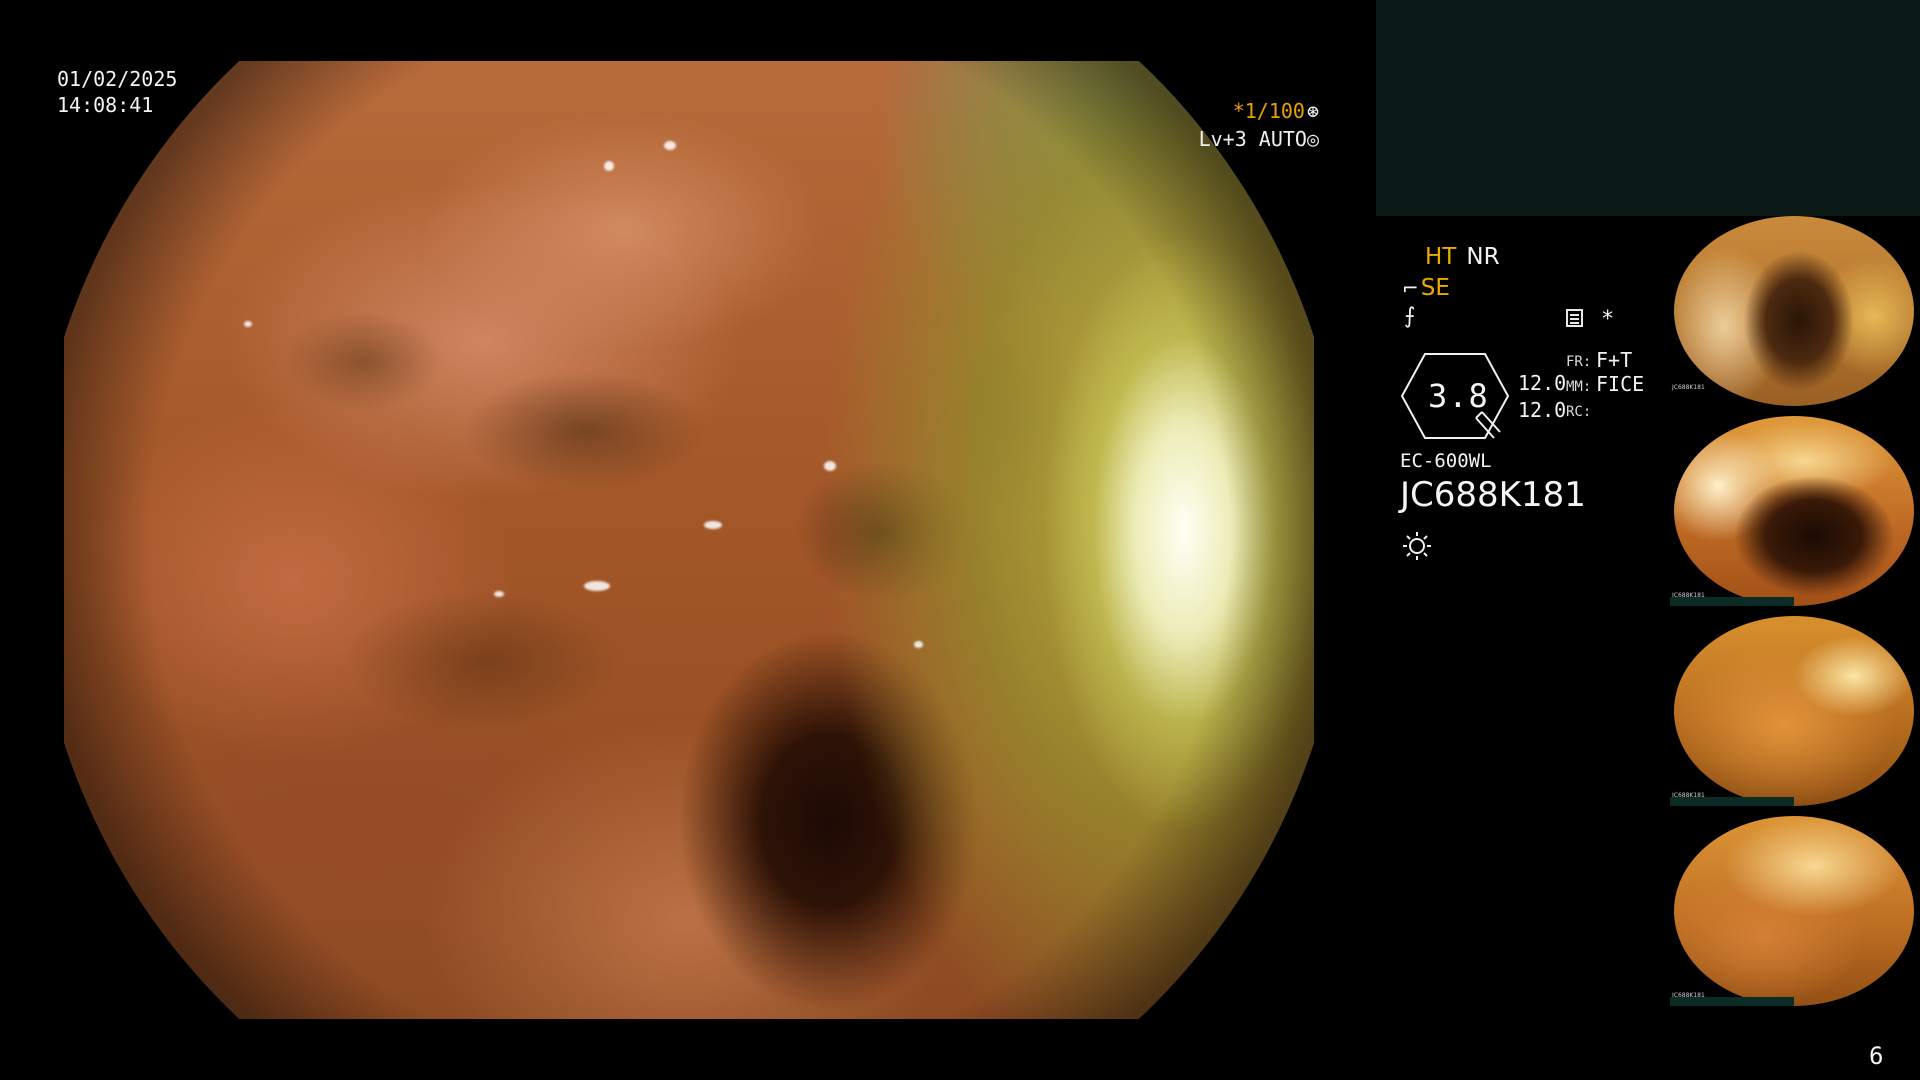 Image resolution: width=1920 pixels, height=1080 pixels. Describe the element at coordinates (1441, 257) in the screenshot. I see `ht-label: HT` at that location.